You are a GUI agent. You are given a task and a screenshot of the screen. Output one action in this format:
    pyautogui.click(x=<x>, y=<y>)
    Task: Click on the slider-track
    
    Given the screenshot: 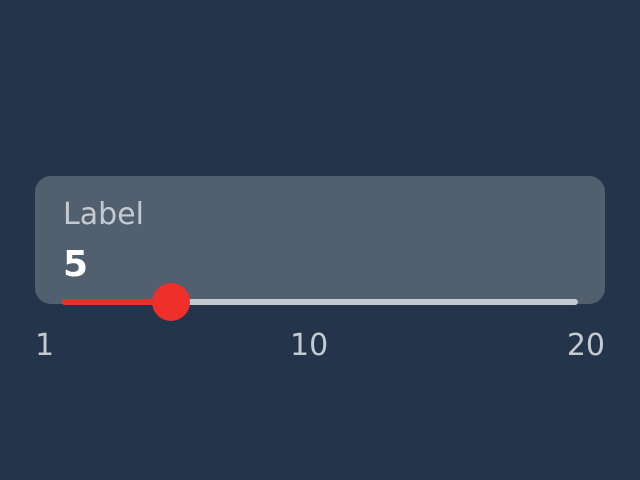 What is the action you would take?
    pyautogui.click(x=320, y=302)
    